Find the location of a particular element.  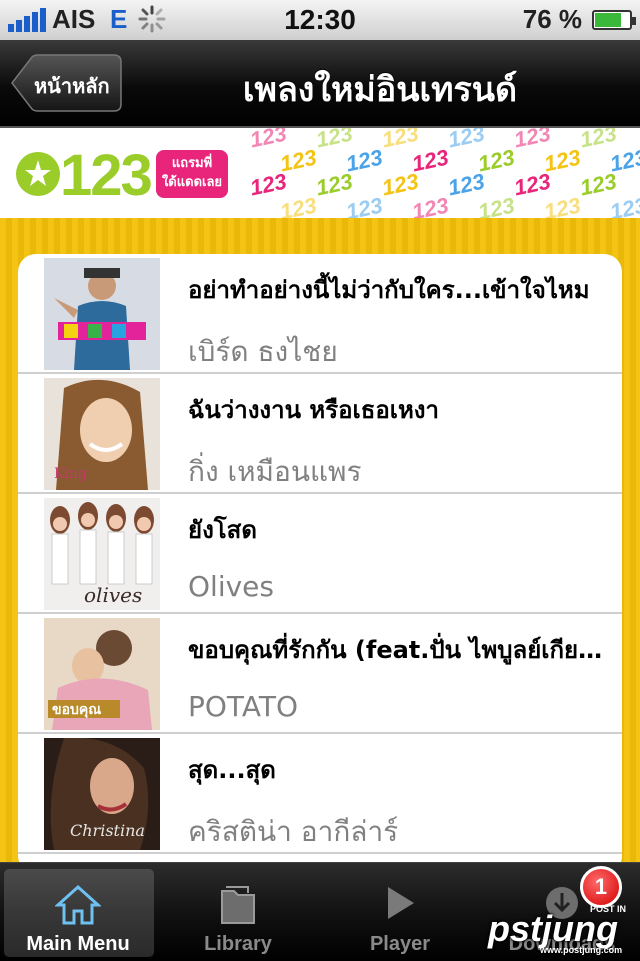

back-button: หน้าหลัก is located at coordinates (66, 83).